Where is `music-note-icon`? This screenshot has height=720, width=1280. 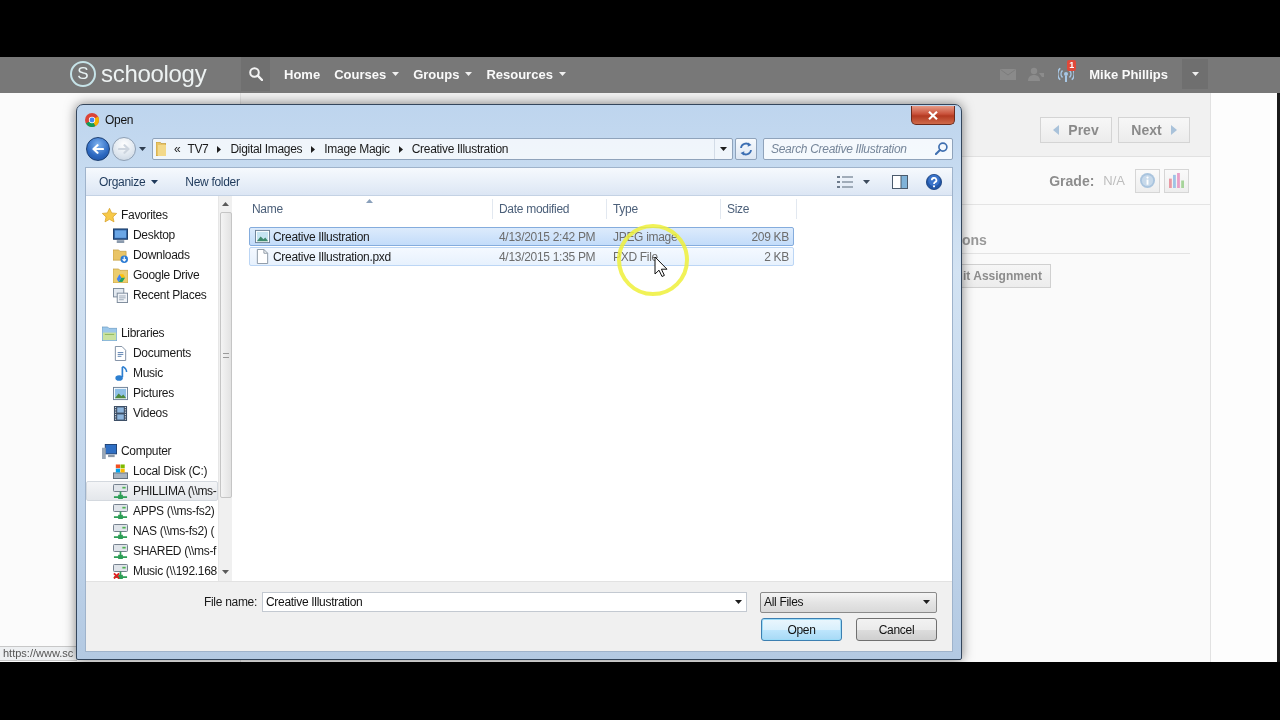
music-note-icon is located at coordinates (120, 373).